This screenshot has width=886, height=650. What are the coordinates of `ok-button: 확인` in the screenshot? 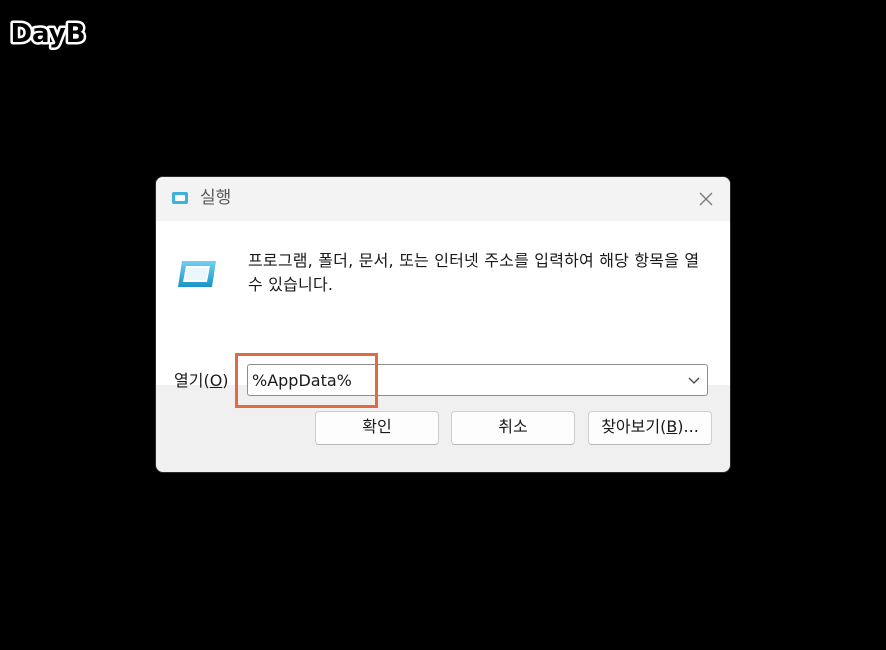 It's located at (377, 428).